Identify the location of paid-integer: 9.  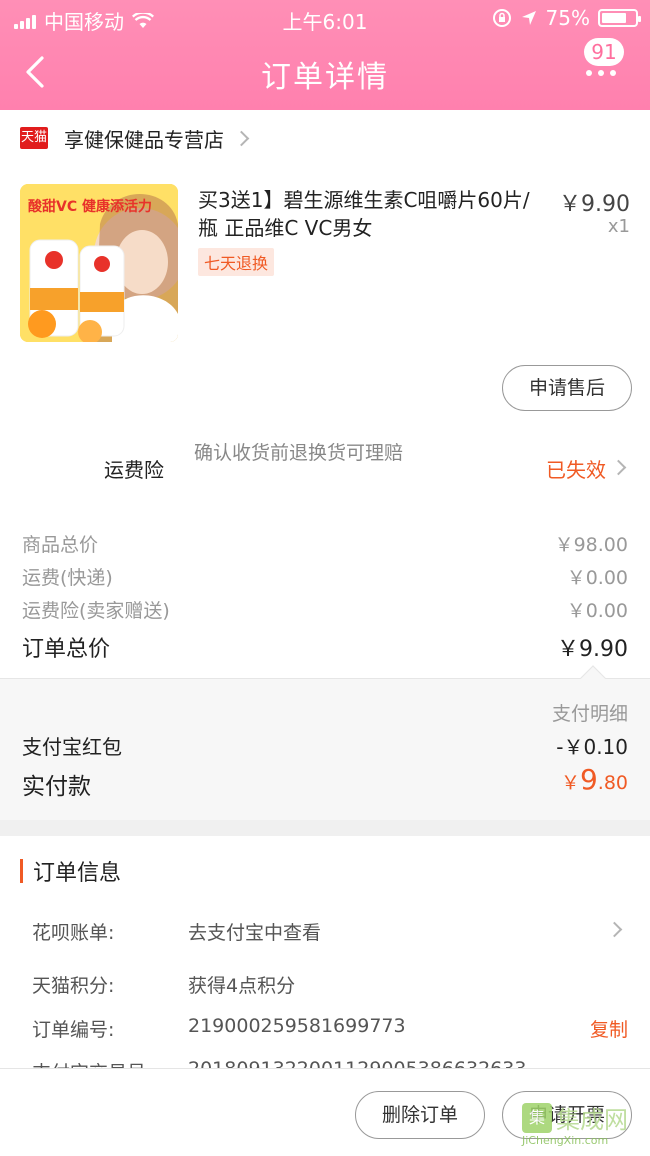
(588, 779).